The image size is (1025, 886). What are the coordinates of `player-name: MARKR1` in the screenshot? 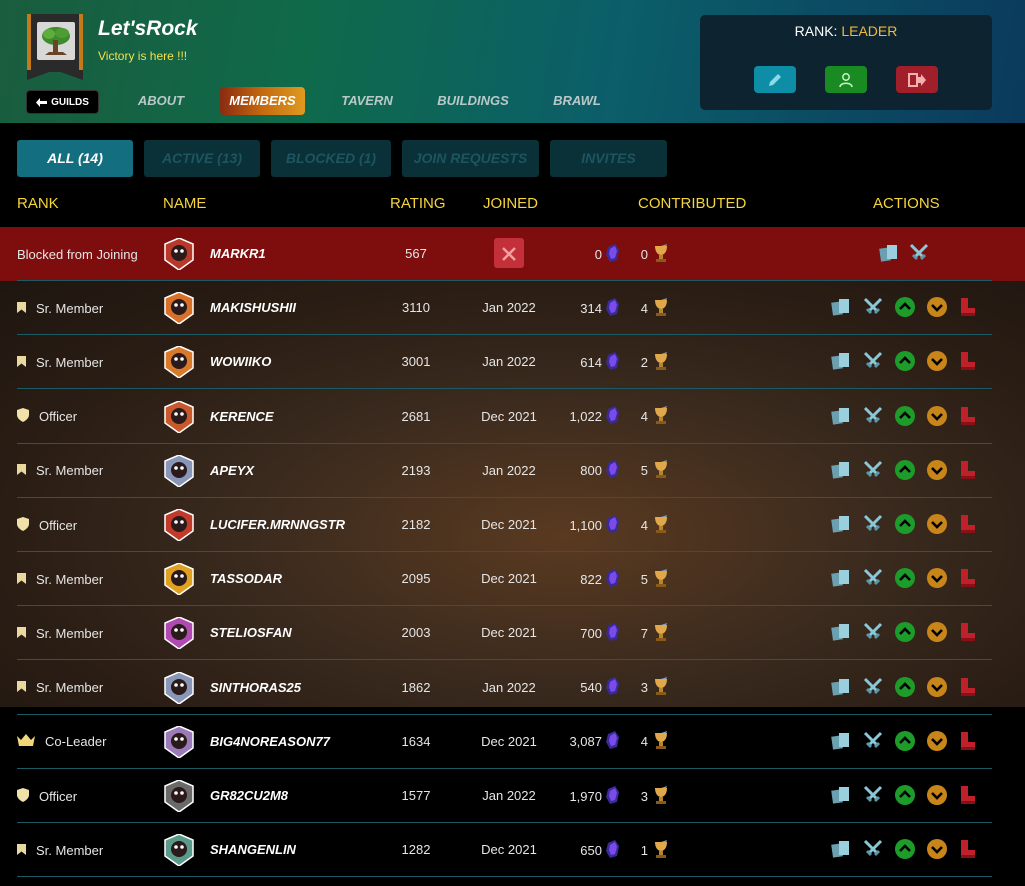 It's located at (238, 254).